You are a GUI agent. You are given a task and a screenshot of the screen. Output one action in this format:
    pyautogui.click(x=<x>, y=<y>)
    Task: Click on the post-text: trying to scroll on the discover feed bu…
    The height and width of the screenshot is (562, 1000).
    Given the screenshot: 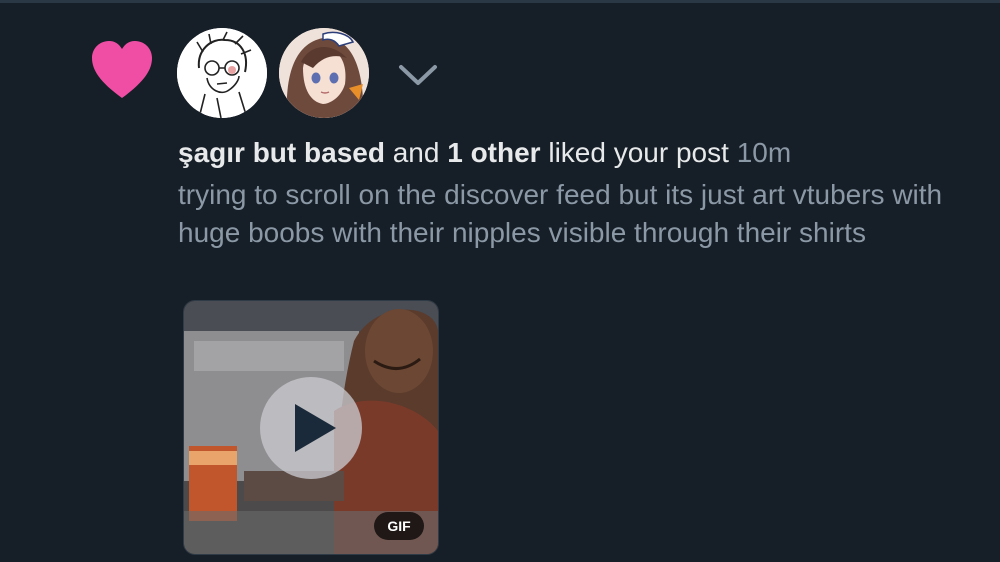 What is the action you would take?
    pyautogui.click(x=568, y=214)
    